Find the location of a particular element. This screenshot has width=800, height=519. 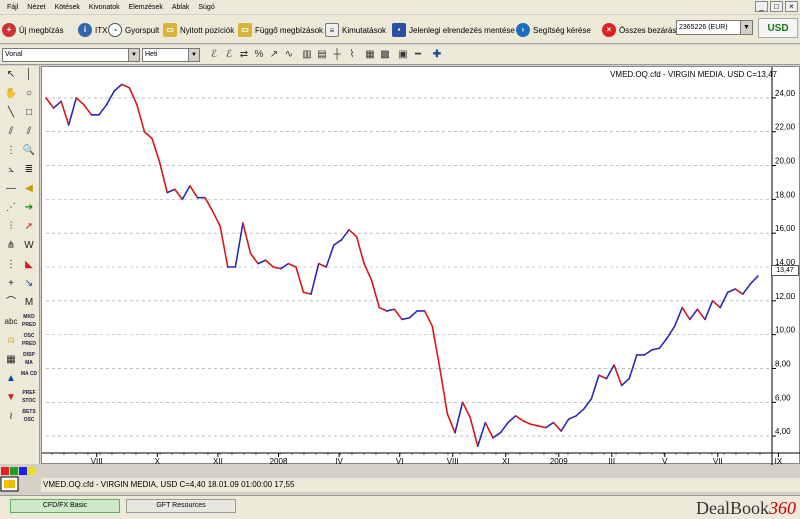

arrow-right-icon: ➔ is located at coordinates (29, 208).